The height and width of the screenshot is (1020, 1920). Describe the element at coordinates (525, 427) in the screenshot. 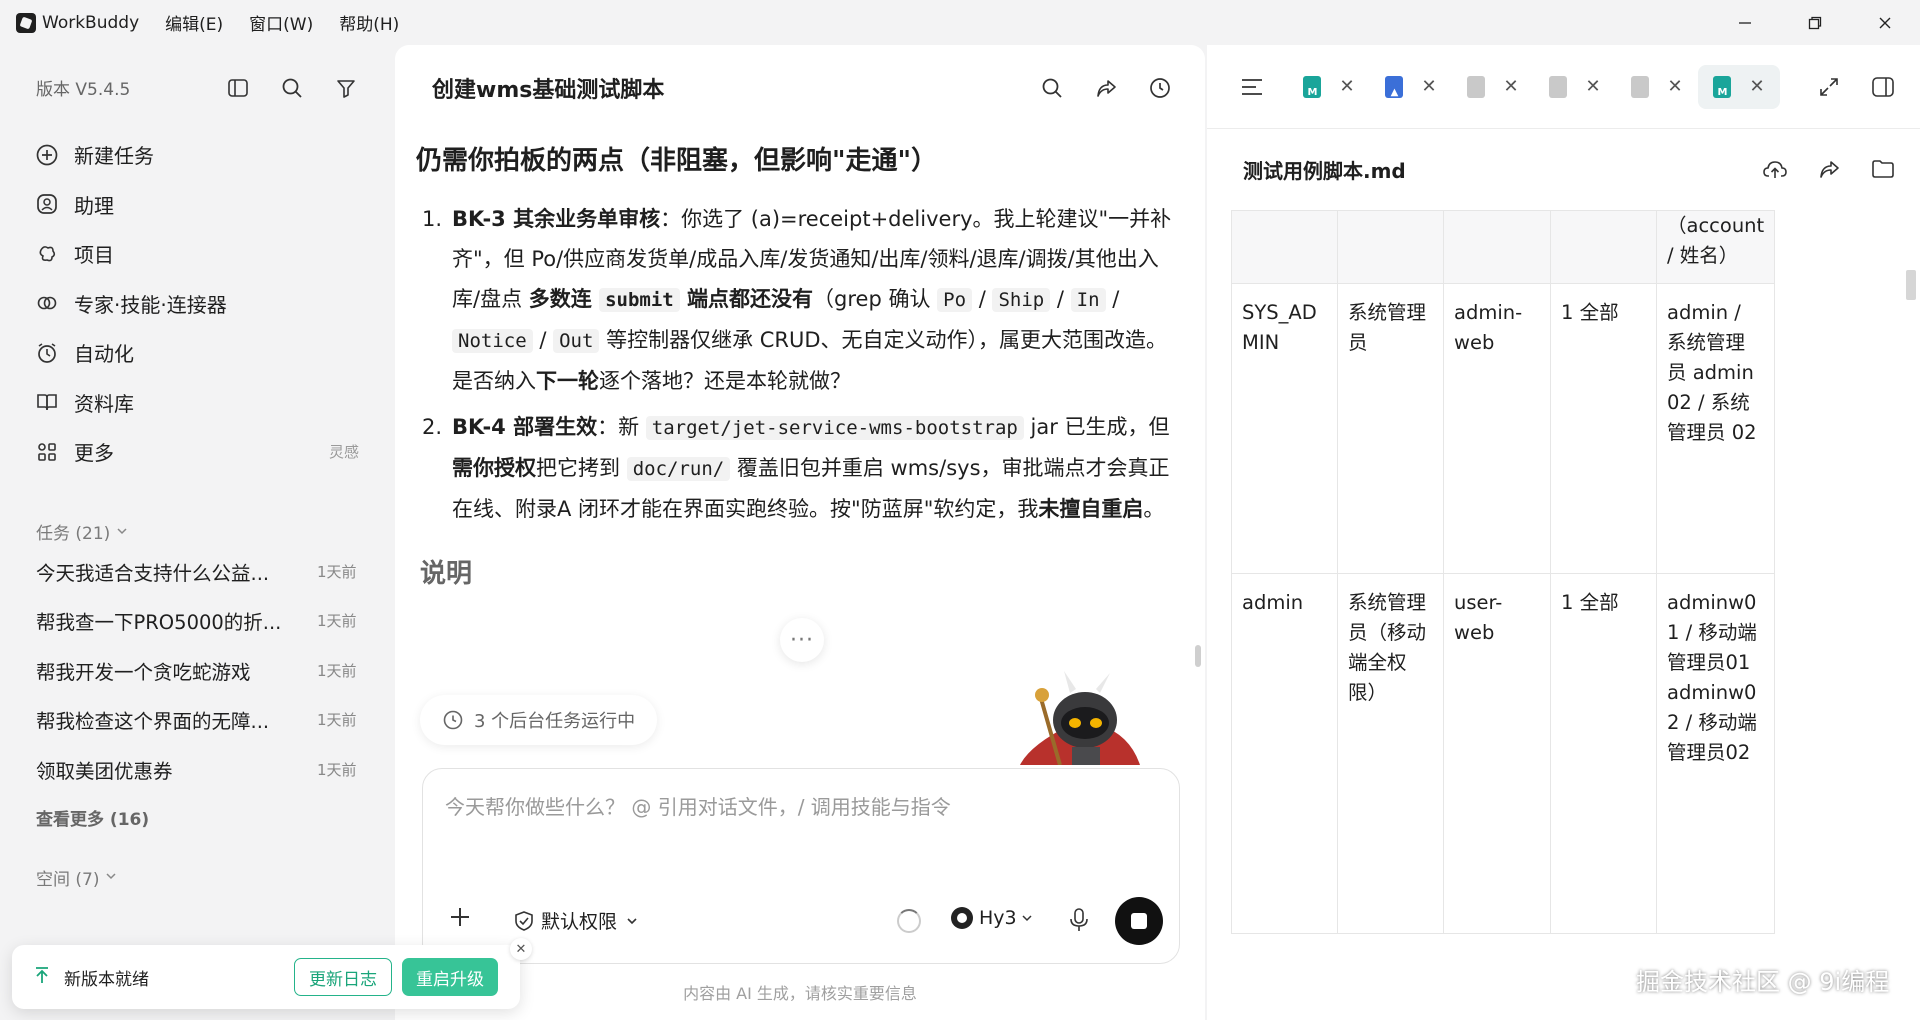

I see `item-bold: BK-4 部署生效` at that location.